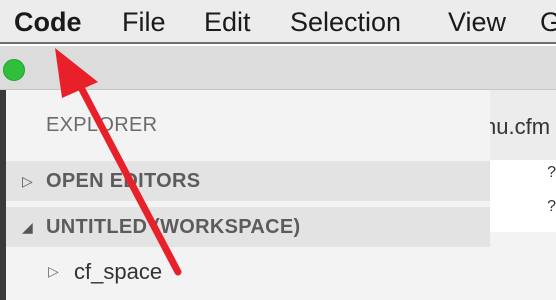 The height and width of the screenshot is (300, 556). I want to click on editor-tab: nu.cfm, so click(523, 125).